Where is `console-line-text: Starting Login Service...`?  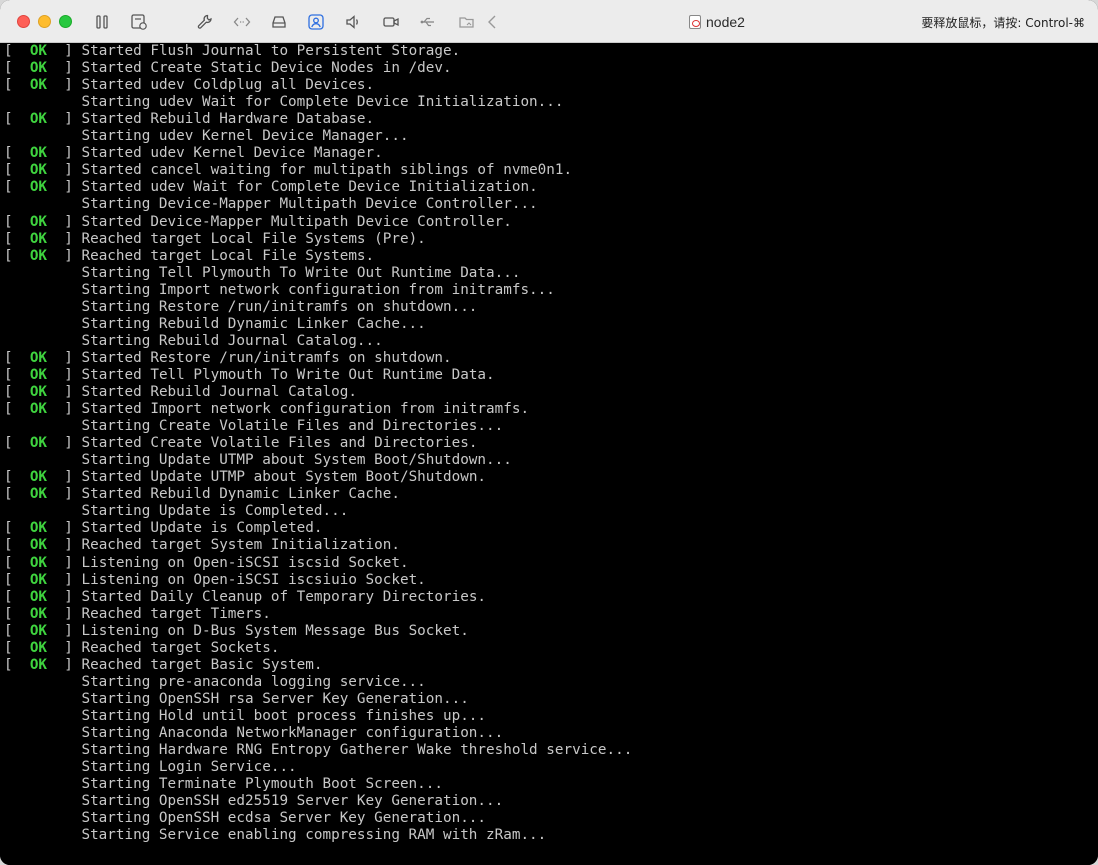 console-line-text: Starting Login Service... is located at coordinates (189, 767).